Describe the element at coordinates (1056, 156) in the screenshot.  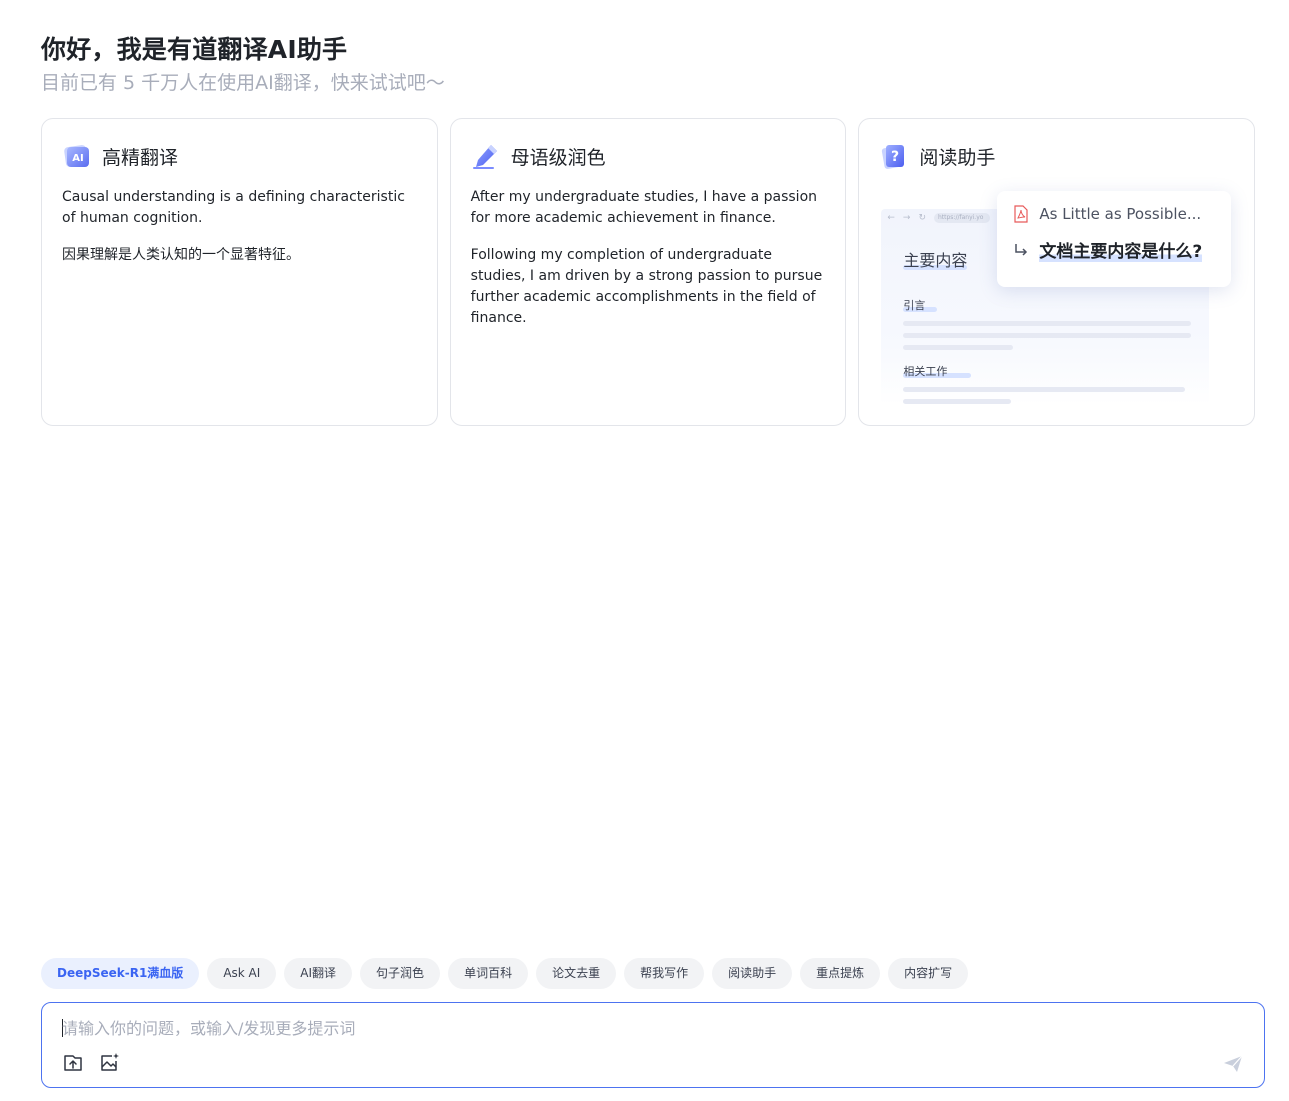
I see `card-header: ? 阅读助手` at that location.